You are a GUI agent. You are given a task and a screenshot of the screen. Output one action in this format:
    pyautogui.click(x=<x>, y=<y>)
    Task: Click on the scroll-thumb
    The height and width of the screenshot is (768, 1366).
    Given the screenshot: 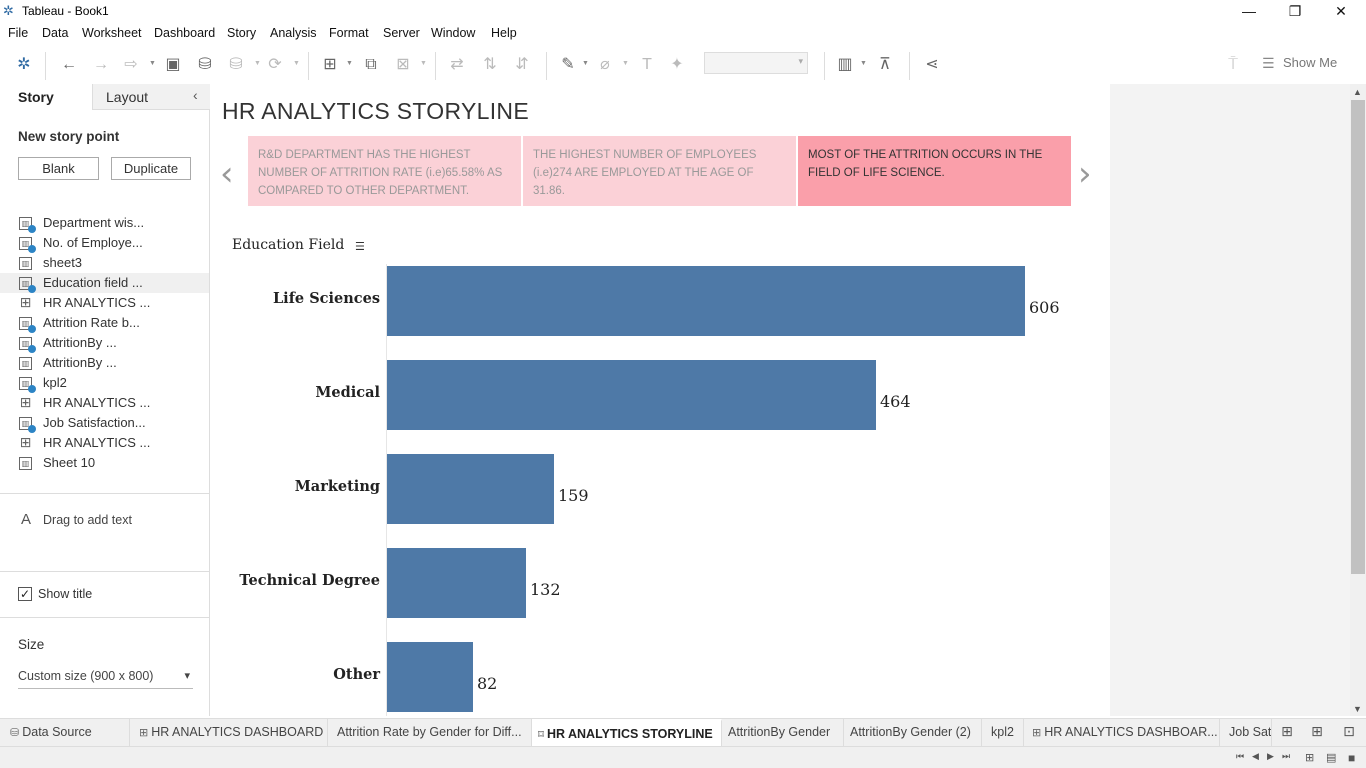 What is the action you would take?
    pyautogui.click(x=1358, y=337)
    